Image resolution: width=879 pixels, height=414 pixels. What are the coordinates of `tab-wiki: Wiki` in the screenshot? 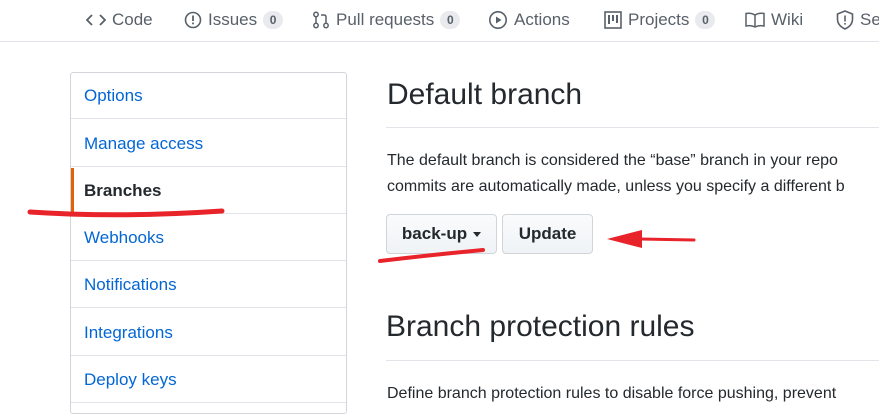 It's located at (774, 20).